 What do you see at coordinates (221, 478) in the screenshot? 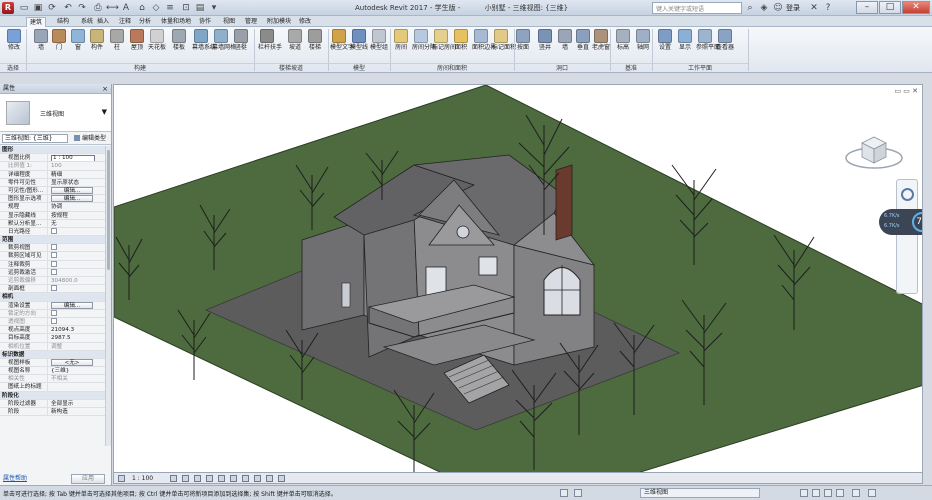
I see `render-icon` at bounding box center [221, 478].